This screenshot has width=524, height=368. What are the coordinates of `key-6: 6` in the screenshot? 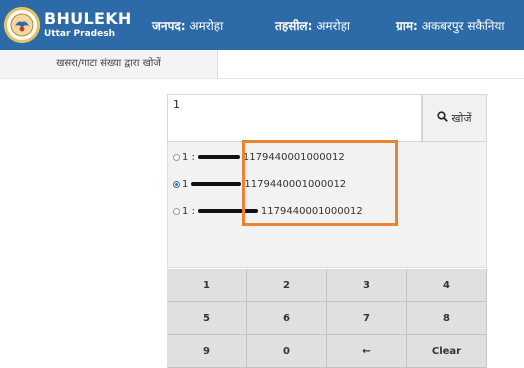 It's located at (287, 318).